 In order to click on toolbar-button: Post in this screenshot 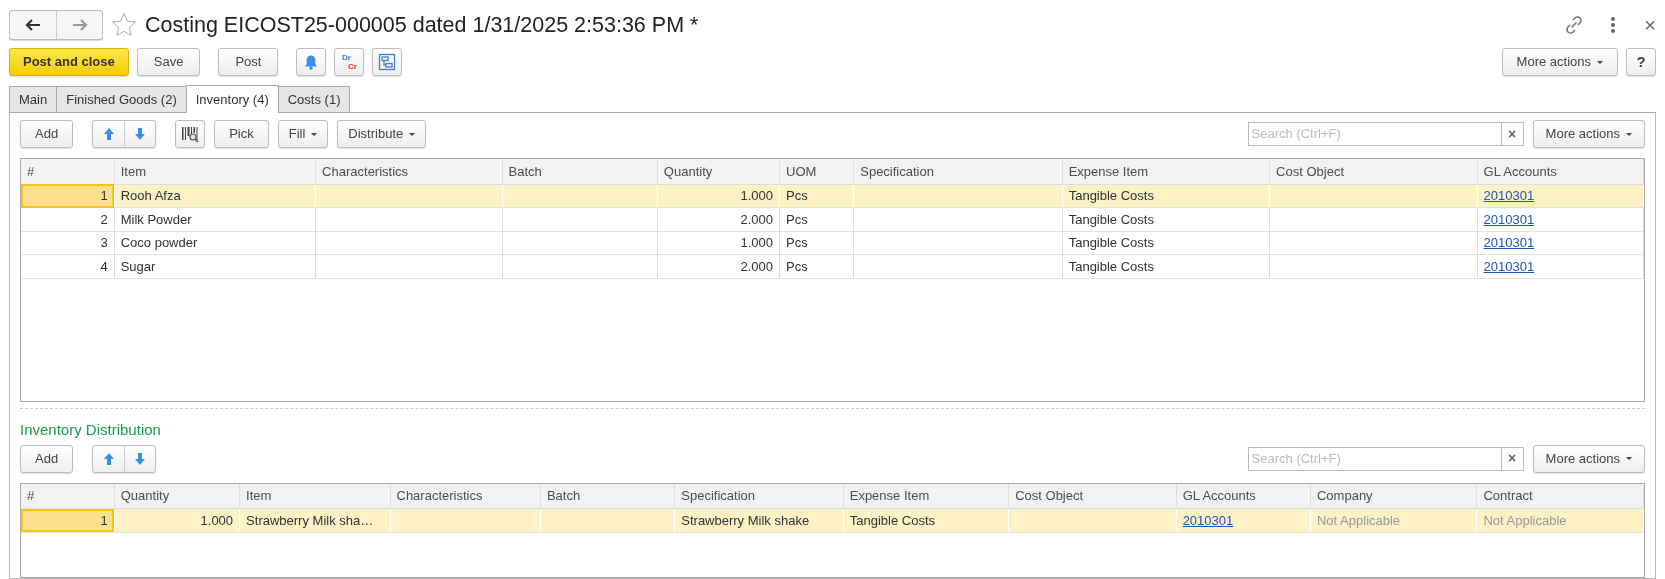, I will do `click(248, 62)`.